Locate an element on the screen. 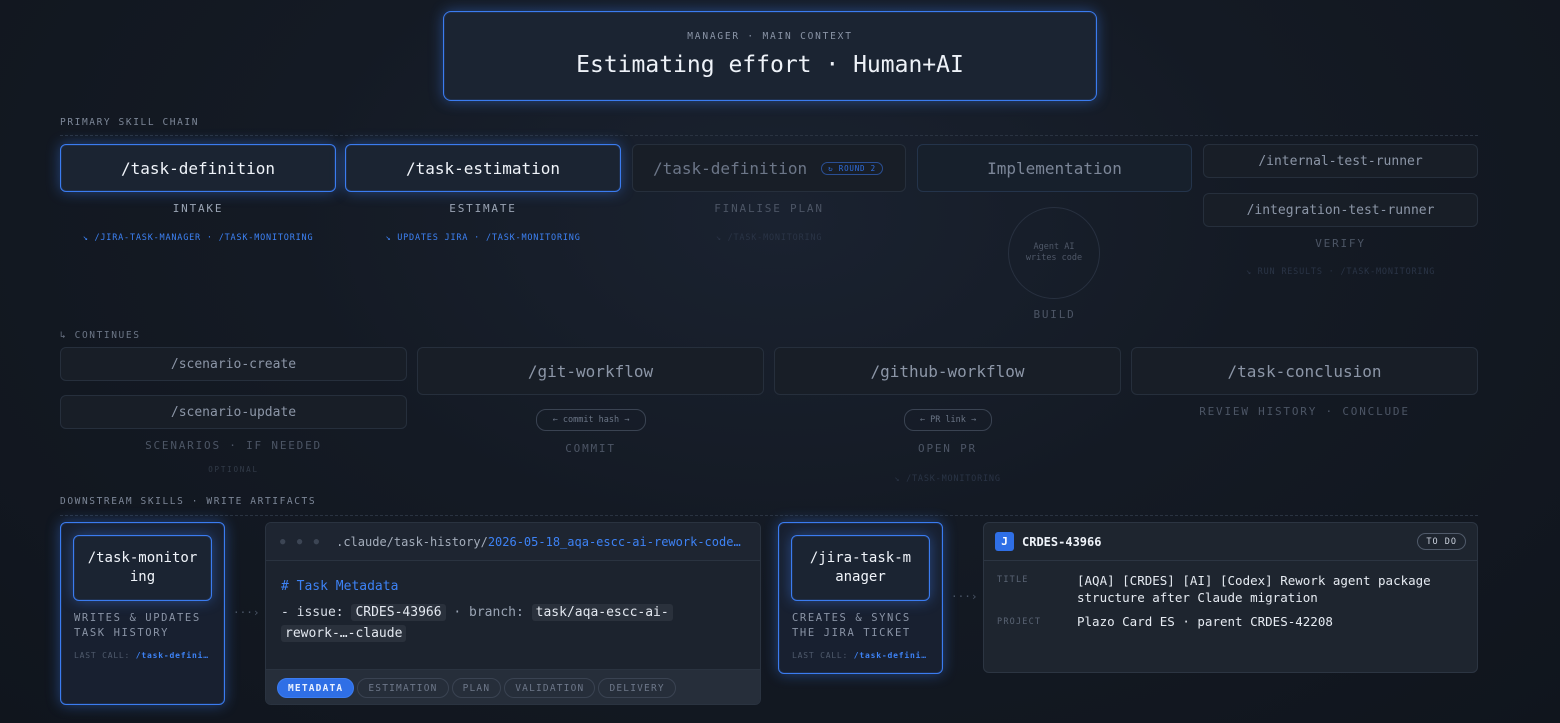  tab-plan: PLAN is located at coordinates (476, 688).